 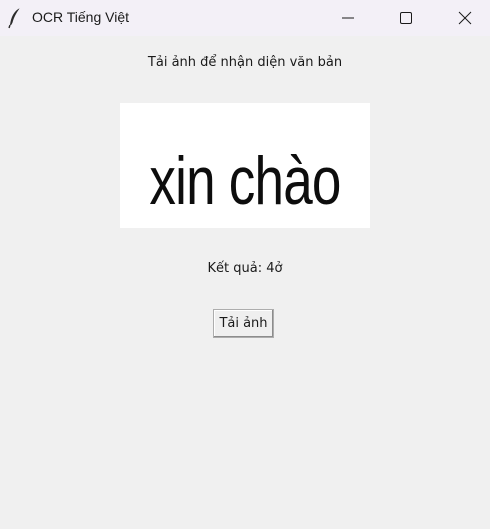 I want to click on title-bar: OCR Tiếng Việt, so click(x=245, y=18).